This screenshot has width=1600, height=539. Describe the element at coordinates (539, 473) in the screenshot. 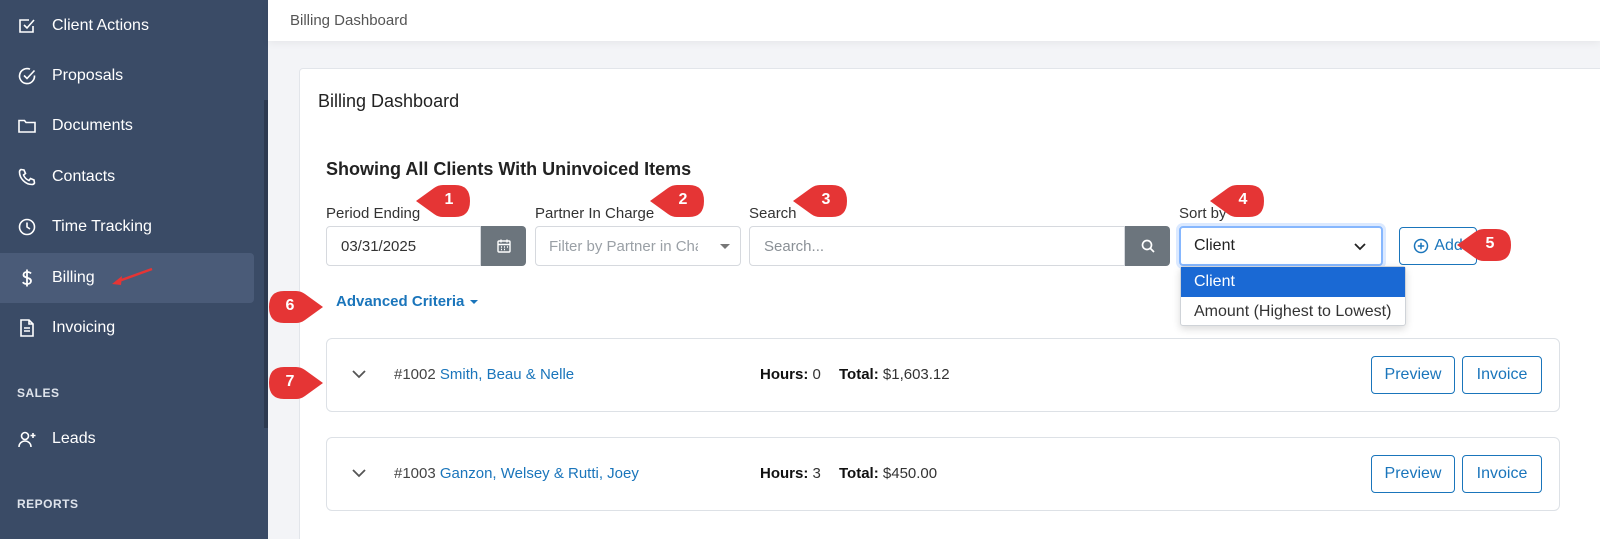

I see `client-link: Ganzon, Welsey & Rutti, Joey` at that location.